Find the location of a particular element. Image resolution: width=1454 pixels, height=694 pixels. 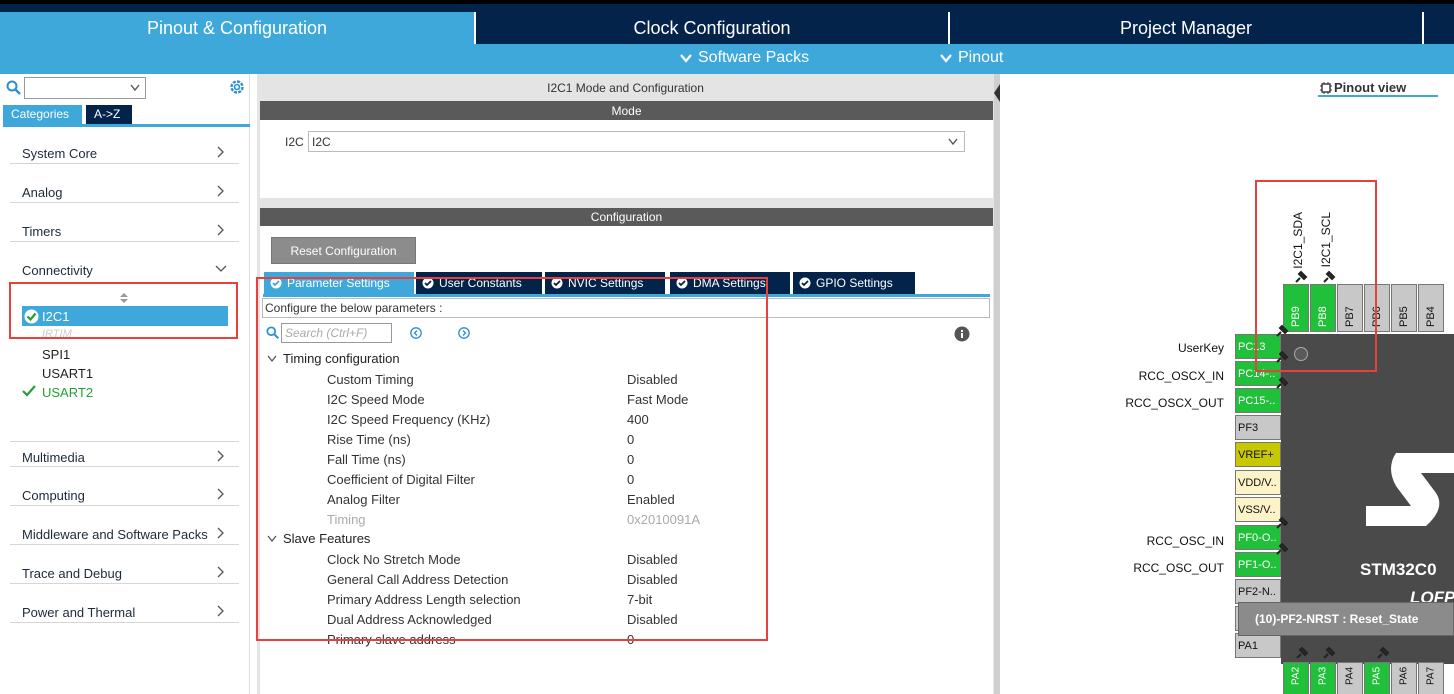

connectivity-item-usart2: USART2 is located at coordinates (67, 392).